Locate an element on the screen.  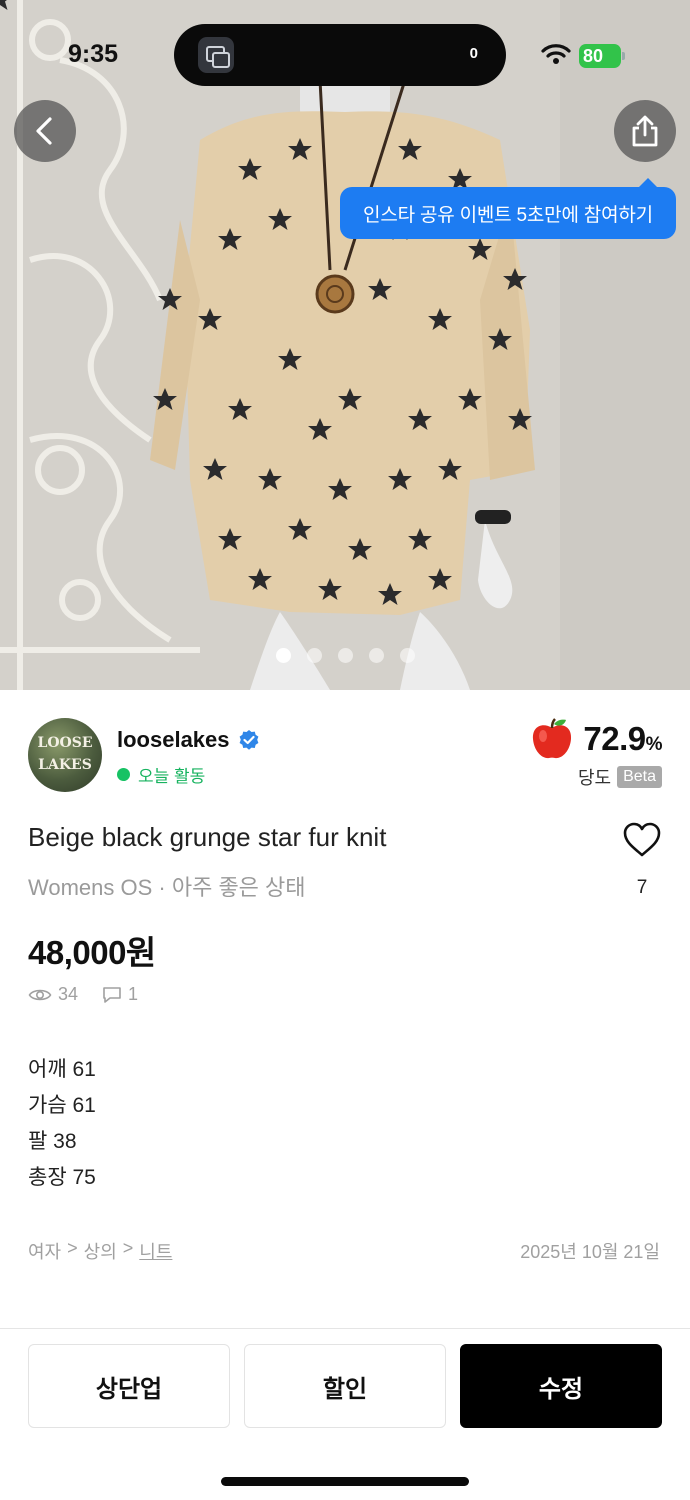
description-line: 가슴 61 is located at coordinates (62, 1105).